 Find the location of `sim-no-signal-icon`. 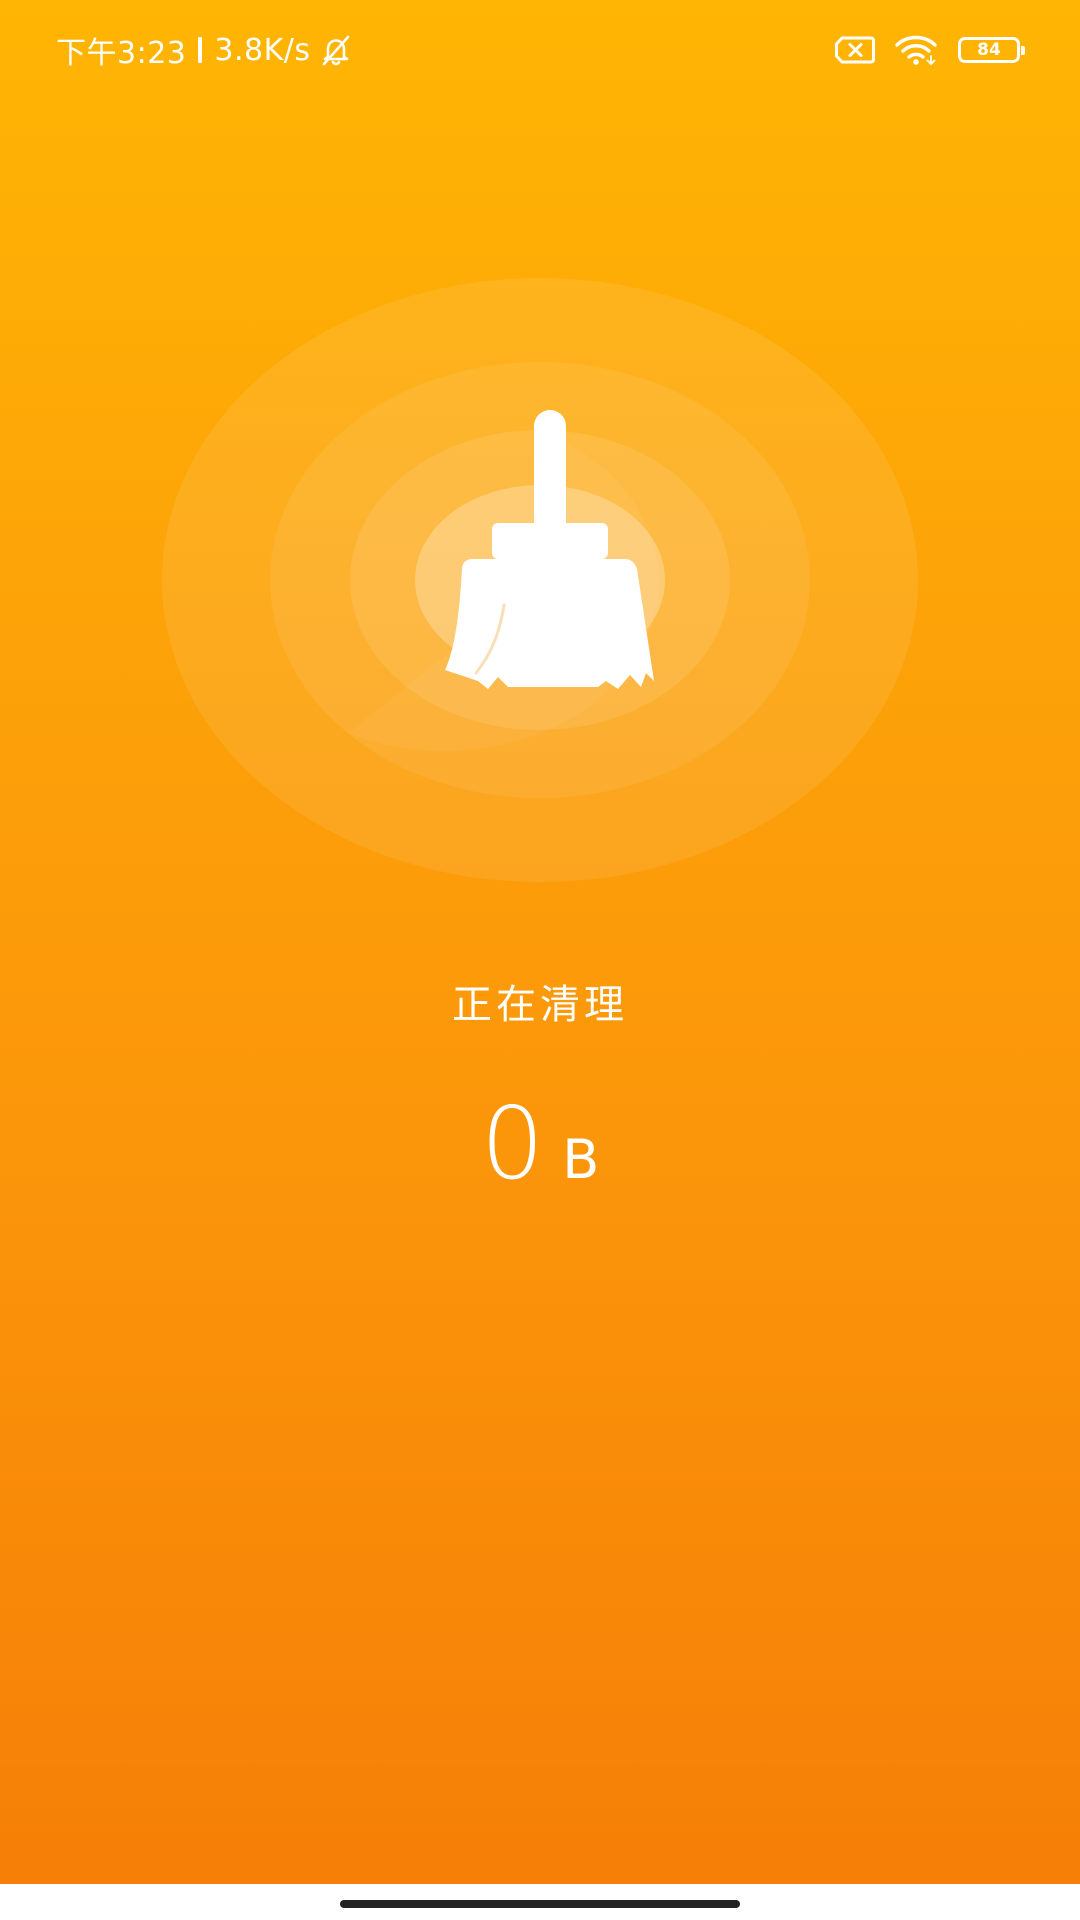

sim-no-signal-icon is located at coordinates (855, 50).